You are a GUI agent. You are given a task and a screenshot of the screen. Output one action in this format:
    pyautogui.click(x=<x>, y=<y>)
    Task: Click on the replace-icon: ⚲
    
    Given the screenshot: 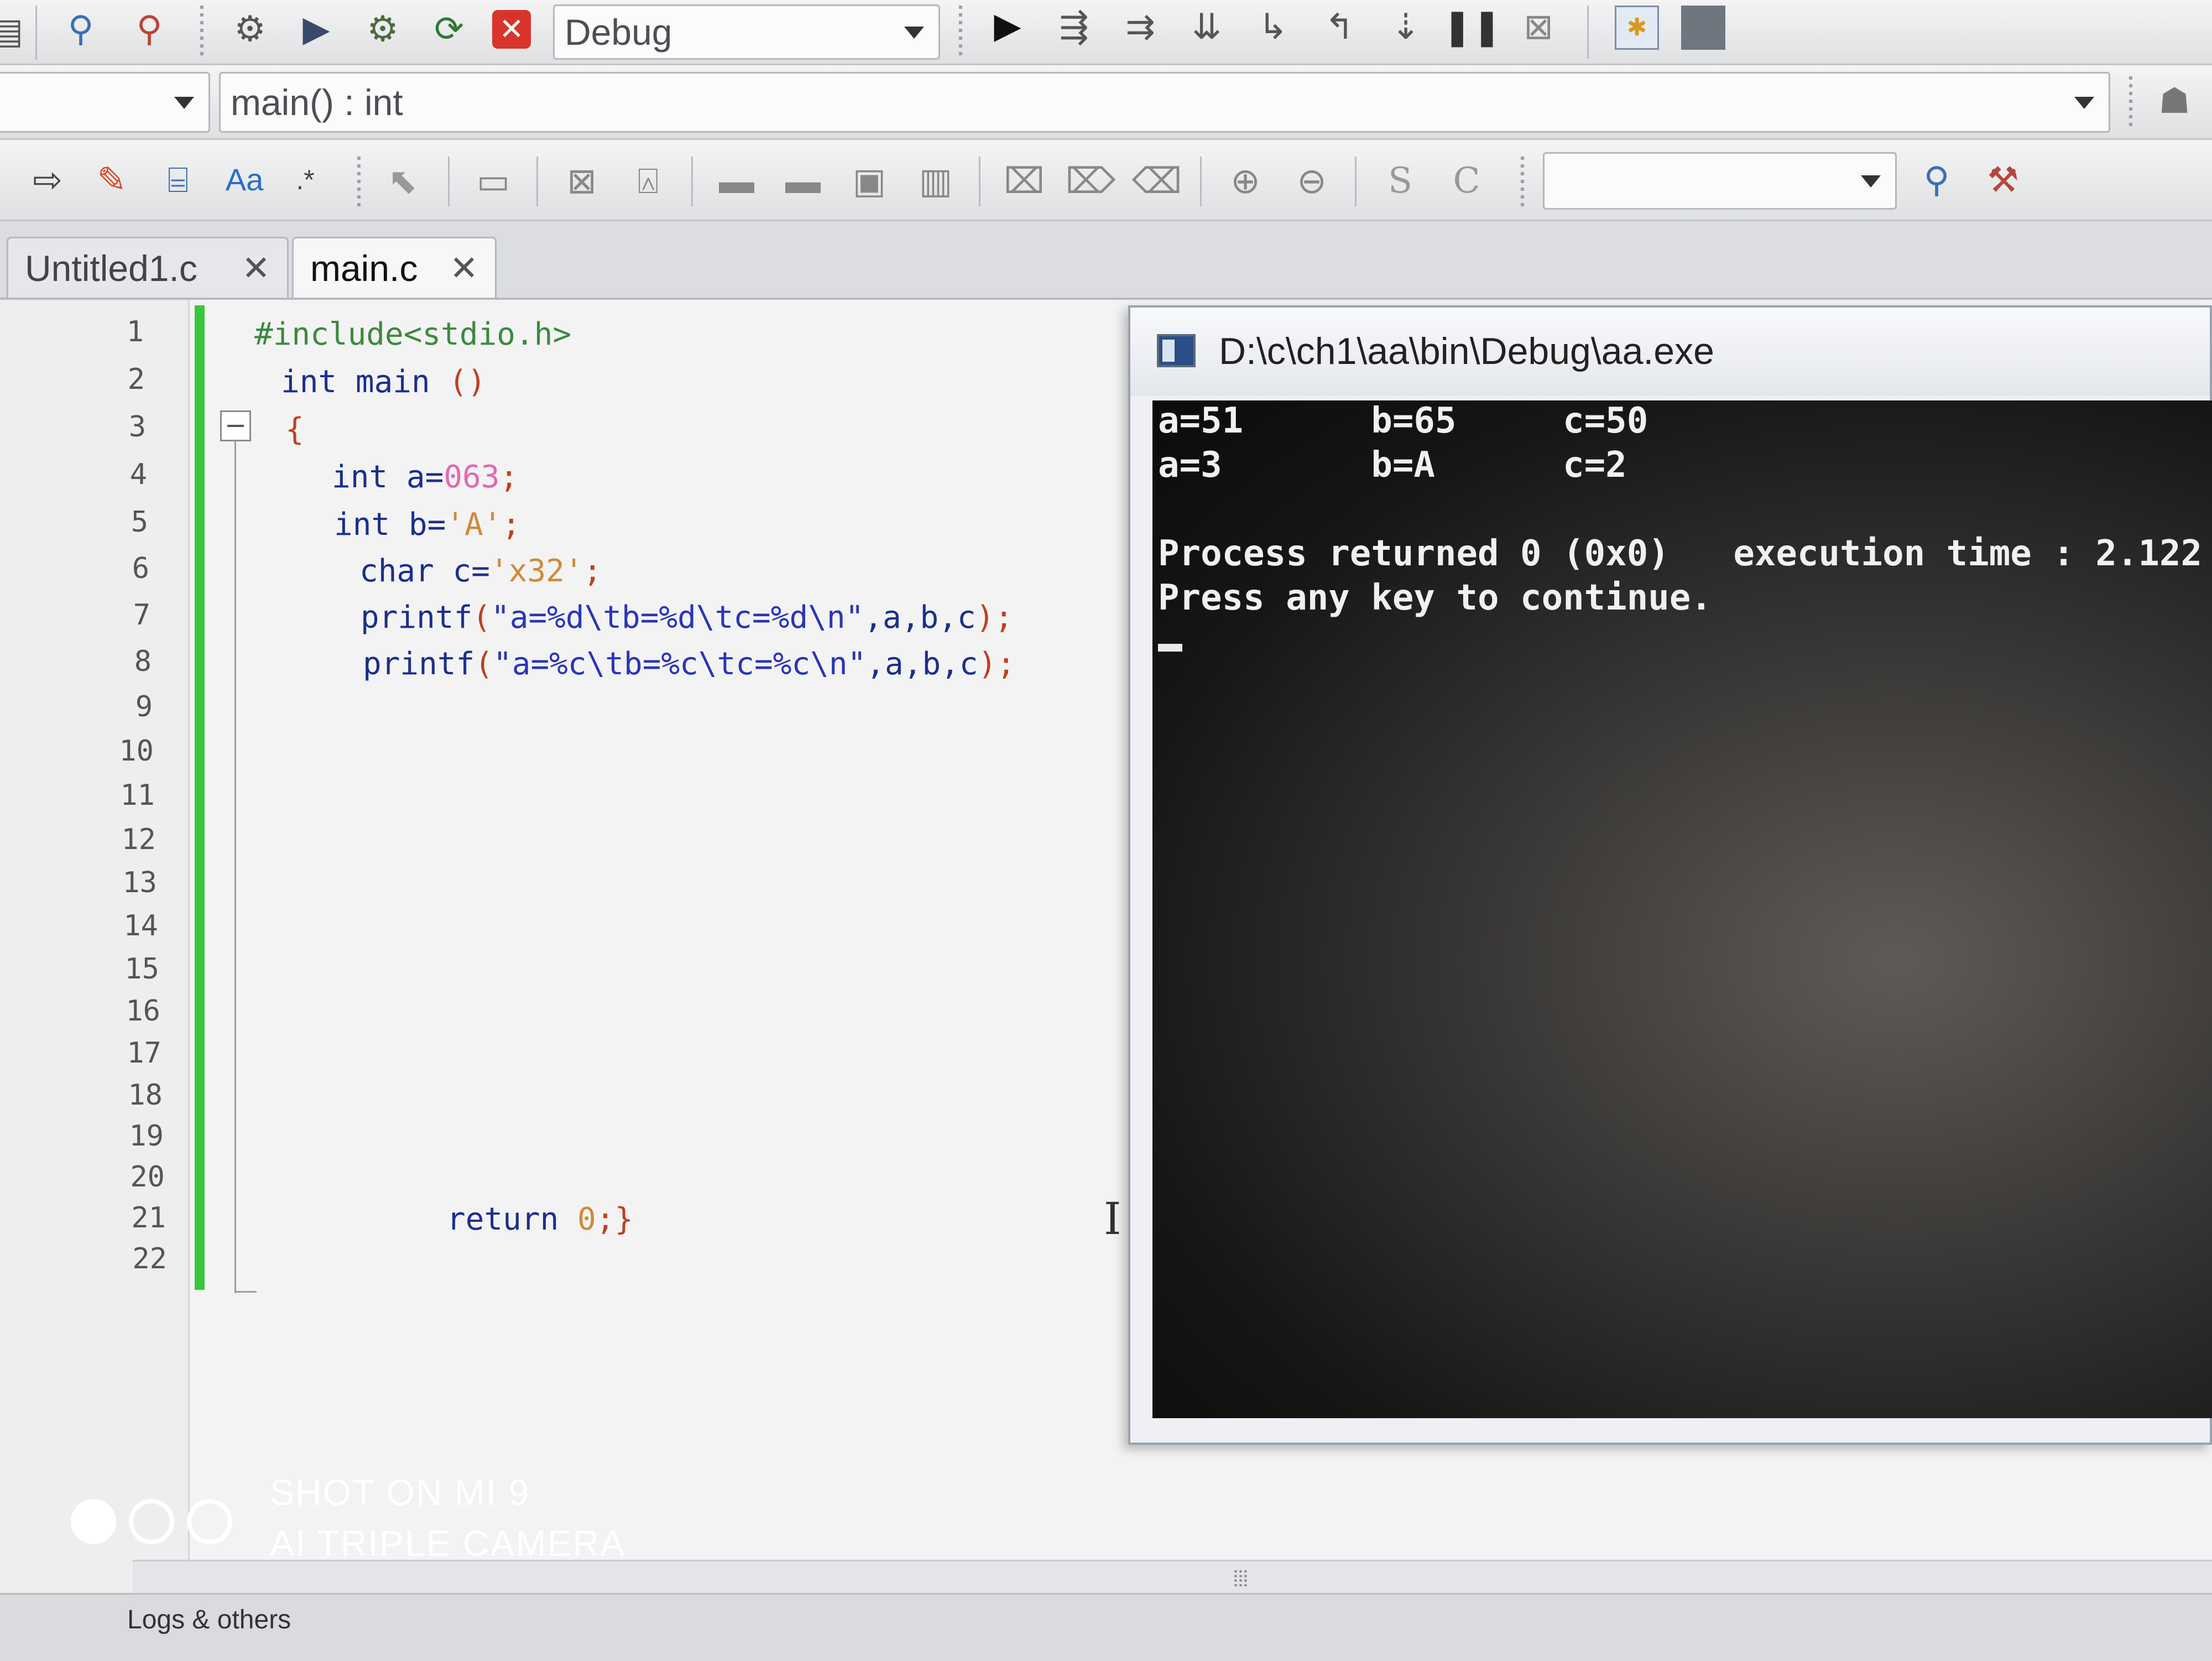 What is the action you would take?
    pyautogui.click(x=149, y=29)
    